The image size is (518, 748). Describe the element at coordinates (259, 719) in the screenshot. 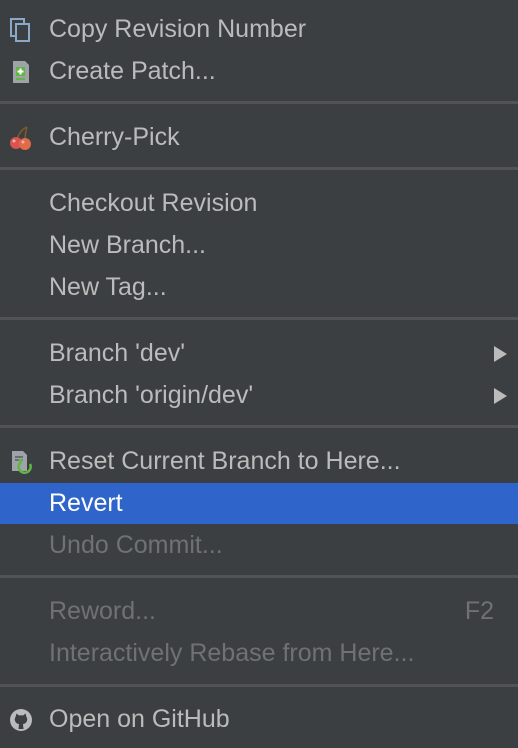

I see `menu-item-open-on-github: Open on GitHub` at that location.